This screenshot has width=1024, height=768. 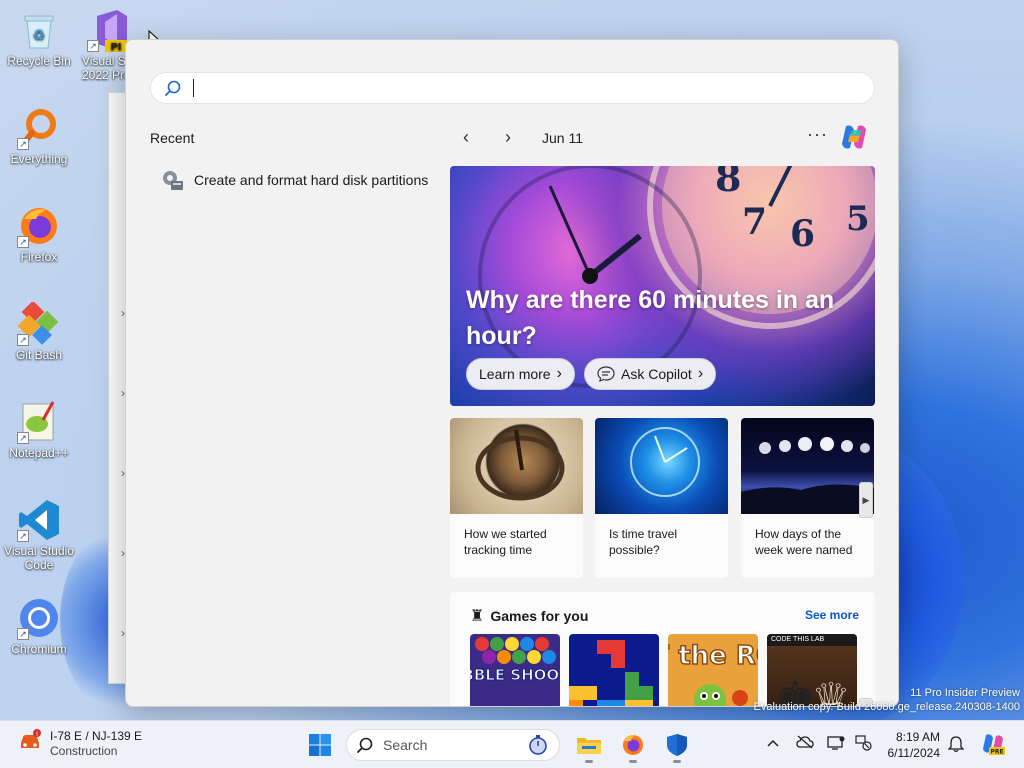 I want to click on svg-text: 6, so click(x=802, y=234).